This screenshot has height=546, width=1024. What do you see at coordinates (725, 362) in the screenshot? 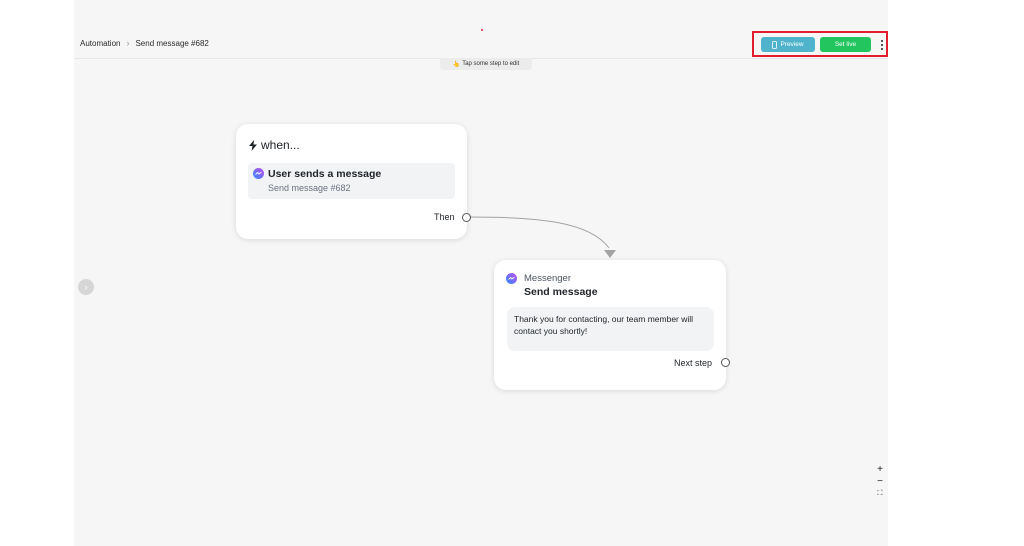
I see `next-step-port` at bounding box center [725, 362].